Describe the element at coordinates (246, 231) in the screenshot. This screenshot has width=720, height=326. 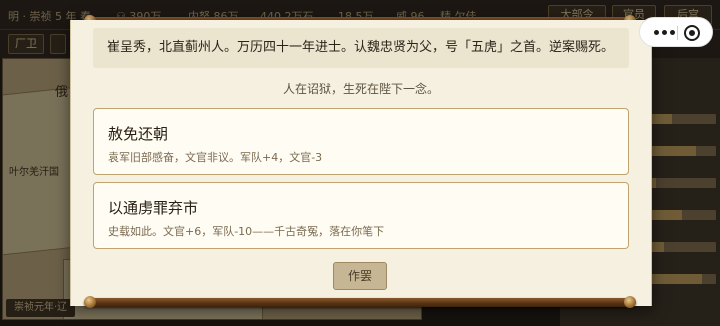
I see `option-effects: 史载如此。文官+6，军队-10——千古奇冤，落在你笔下` at that location.